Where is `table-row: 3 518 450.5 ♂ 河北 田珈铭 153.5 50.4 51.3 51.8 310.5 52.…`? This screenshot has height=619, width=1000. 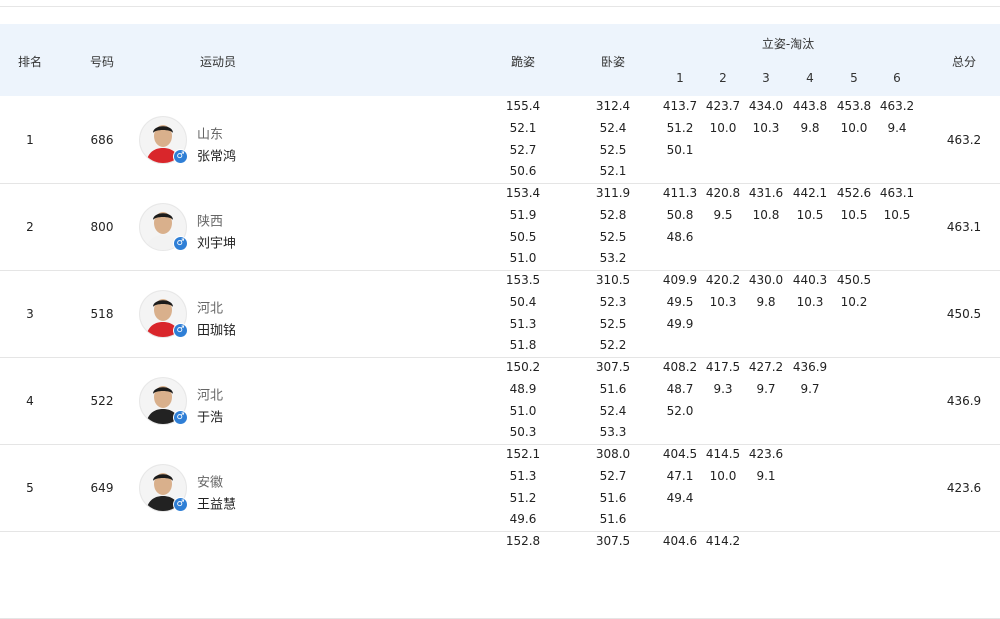
table-row: 3 518 450.5 ♂ 河北 田珈铭 153.5 50.4 51.3 51.8 310.5 52.… is located at coordinates (500, 314).